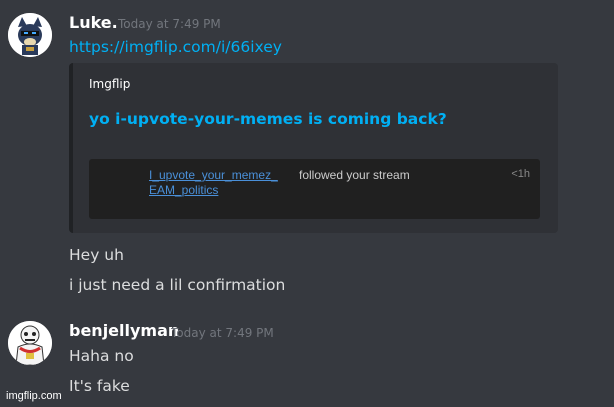 Image resolution: width=614 pixels, height=407 pixels. Describe the element at coordinates (109, 84) in the screenshot. I see `embed-provider: Imgflip` at that location.